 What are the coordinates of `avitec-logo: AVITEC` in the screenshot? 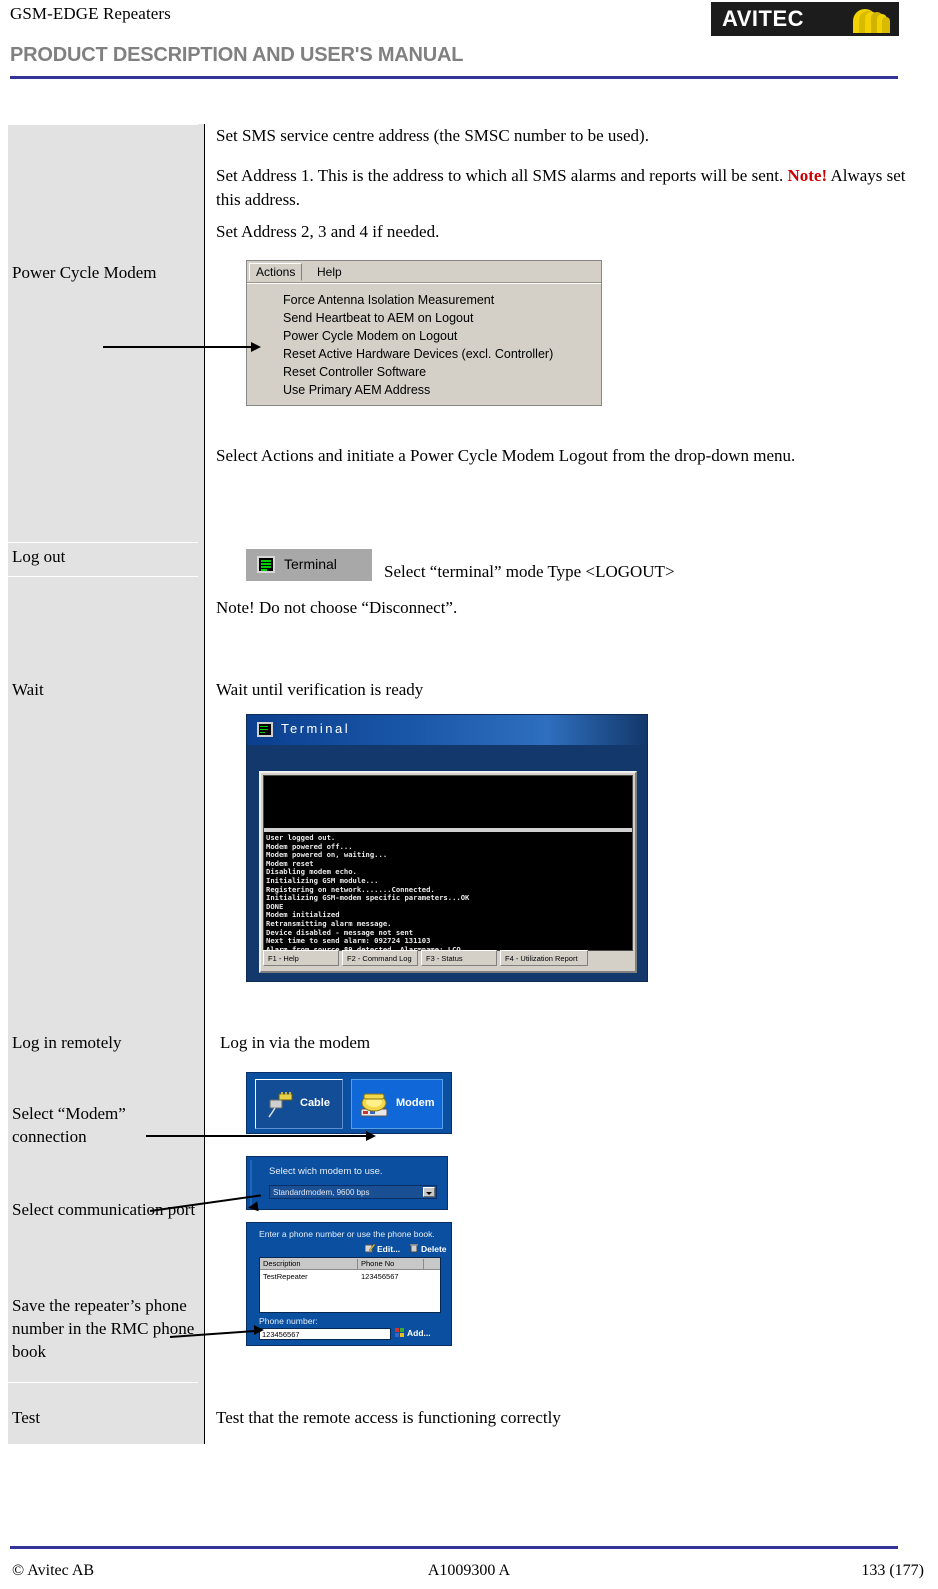 It's located at (805, 19).